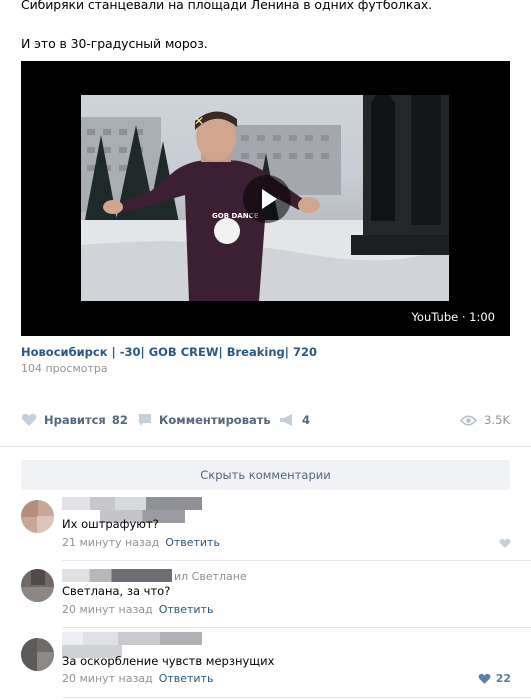 This screenshot has height=700, width=531. Describe the element at coordinates (294, 420) in the screenshot. I see `share-button: 4` at that location.